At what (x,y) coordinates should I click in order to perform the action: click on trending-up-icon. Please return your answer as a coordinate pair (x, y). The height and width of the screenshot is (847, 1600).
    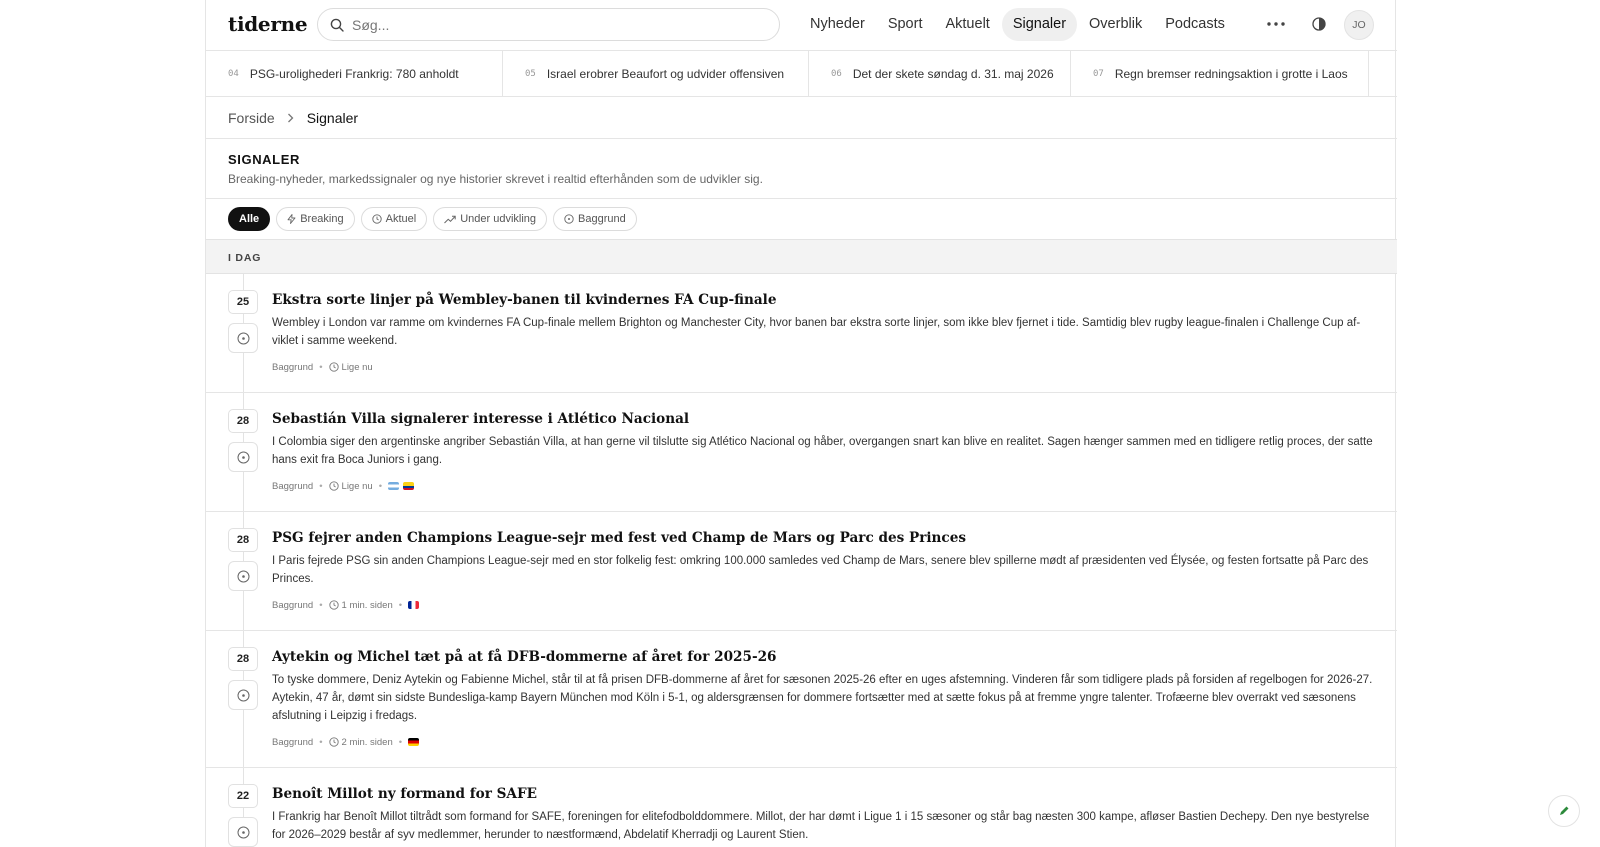
    Looking at the image, I should click on (450, 219).